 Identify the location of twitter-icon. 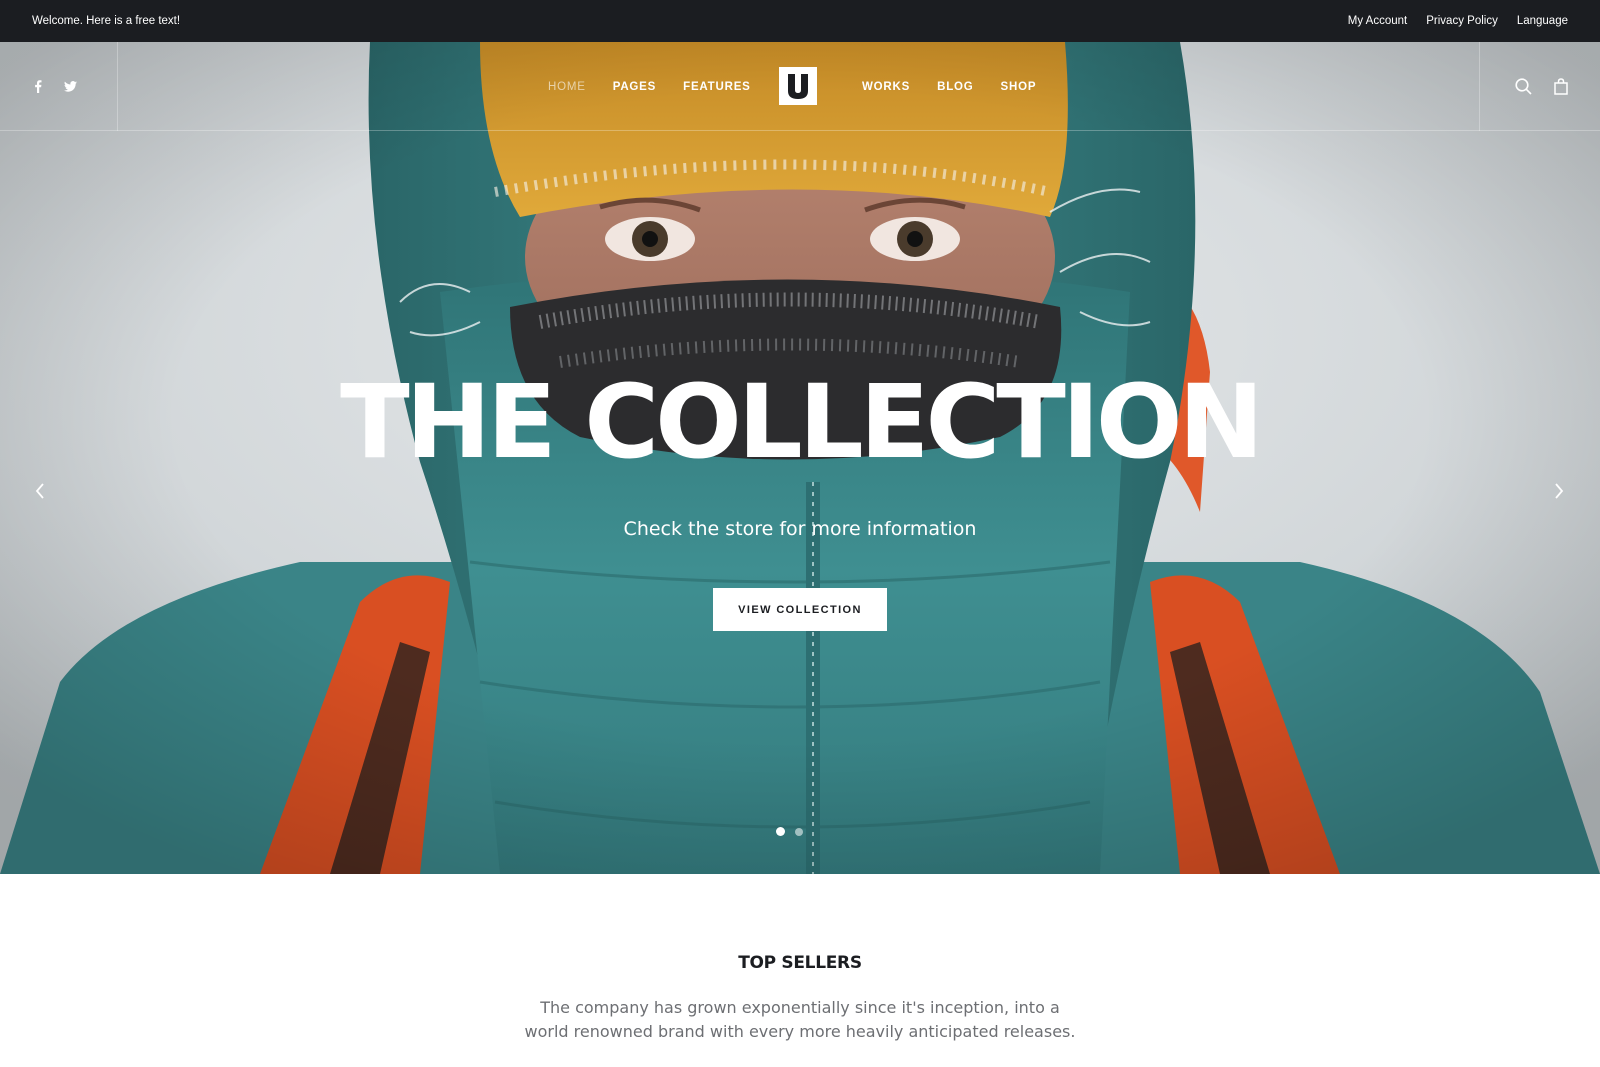
(70, 86).